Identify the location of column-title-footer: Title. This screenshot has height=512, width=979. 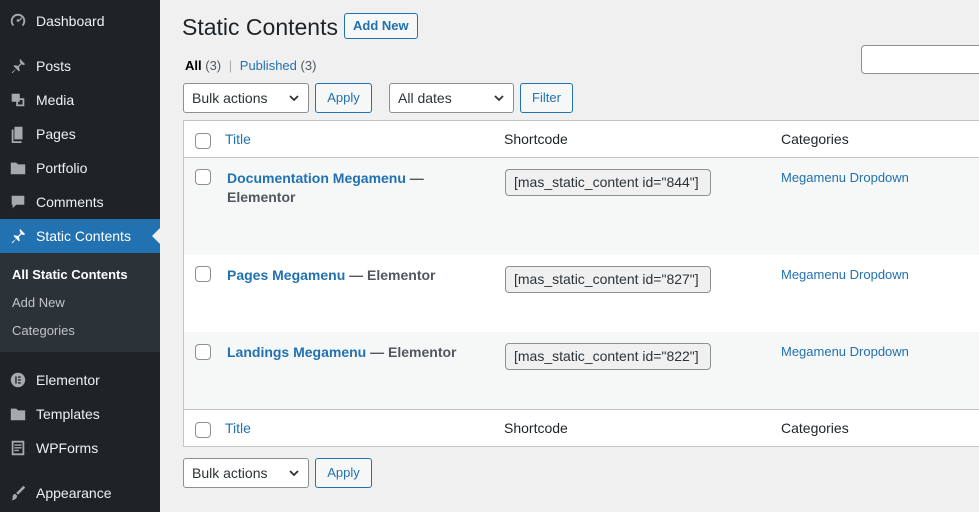
(238, 428).